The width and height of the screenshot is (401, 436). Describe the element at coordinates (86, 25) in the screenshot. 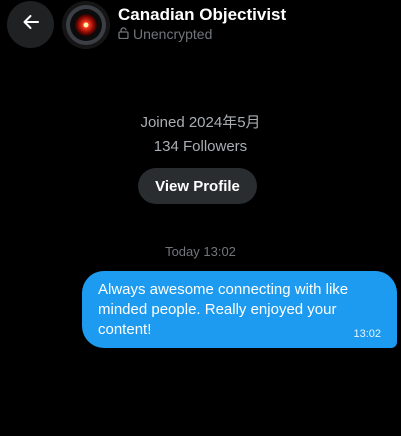

I see `avatar` at that location.